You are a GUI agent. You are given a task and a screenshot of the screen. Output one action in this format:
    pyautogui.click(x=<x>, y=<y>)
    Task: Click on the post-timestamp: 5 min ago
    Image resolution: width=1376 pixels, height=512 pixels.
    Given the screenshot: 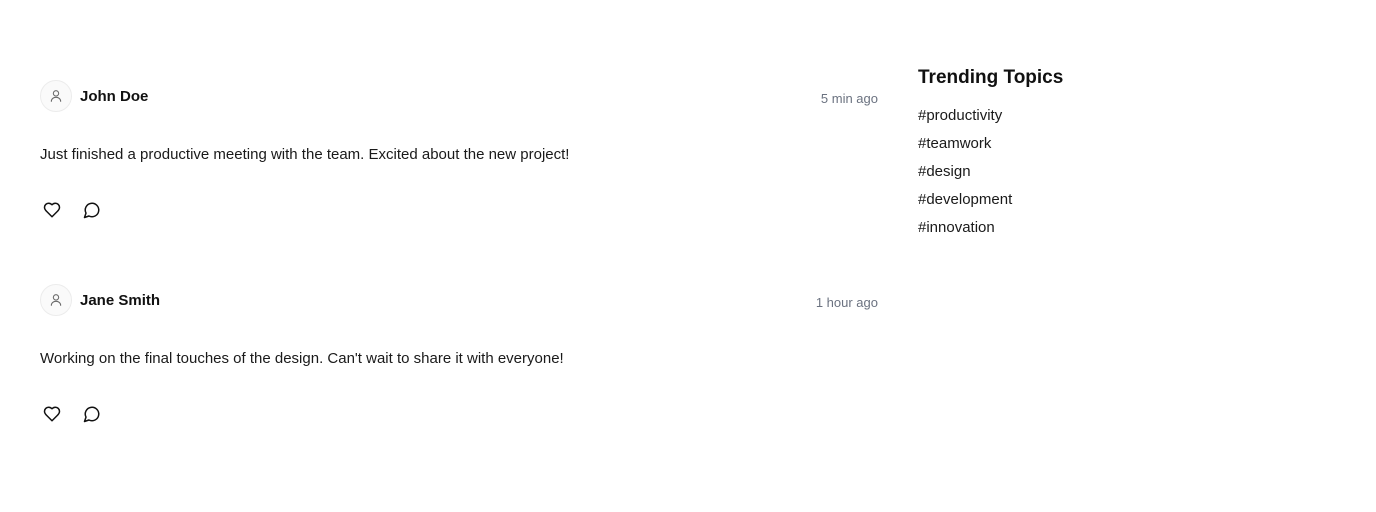 What is the action you would take?
    pyautogui.click(x=849, y=98)
    